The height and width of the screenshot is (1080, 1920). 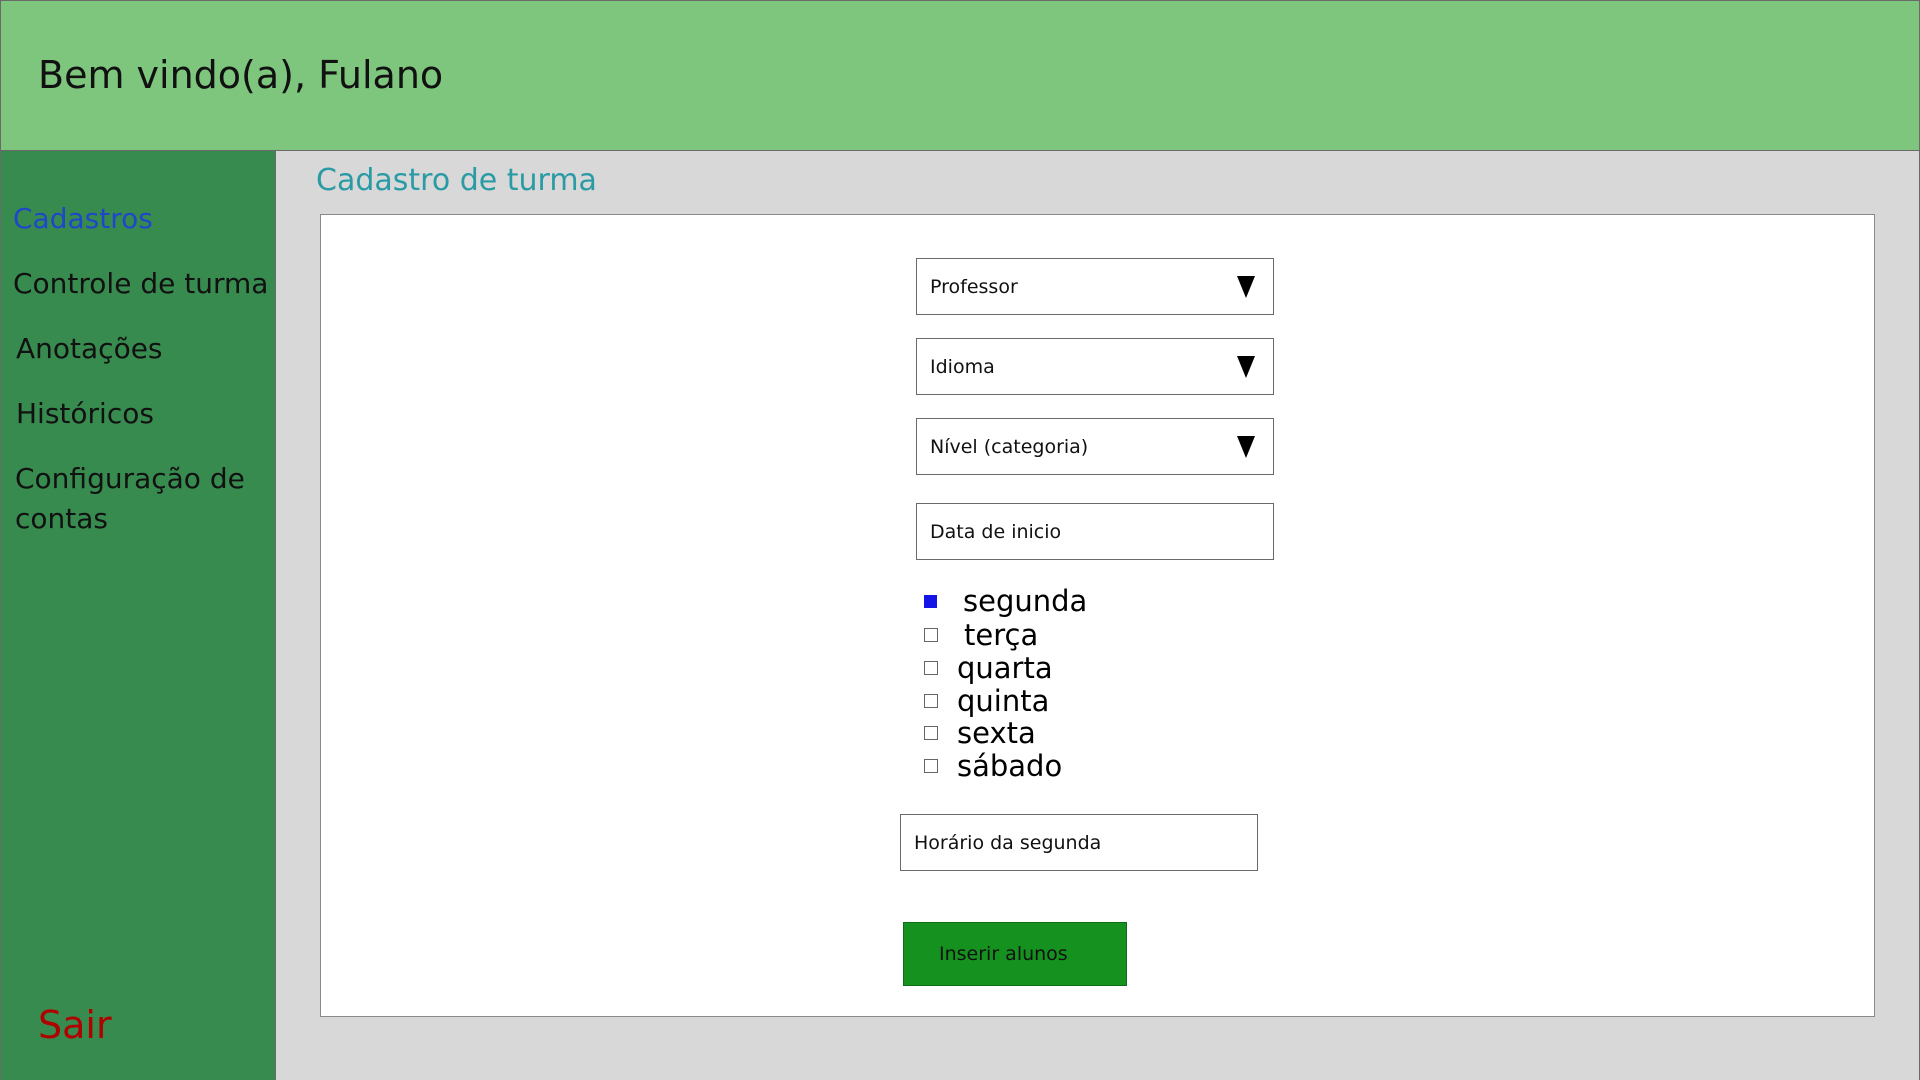 I want to click on sidebar-item-cadastros: Cadastros, so click(x=83, y=219).